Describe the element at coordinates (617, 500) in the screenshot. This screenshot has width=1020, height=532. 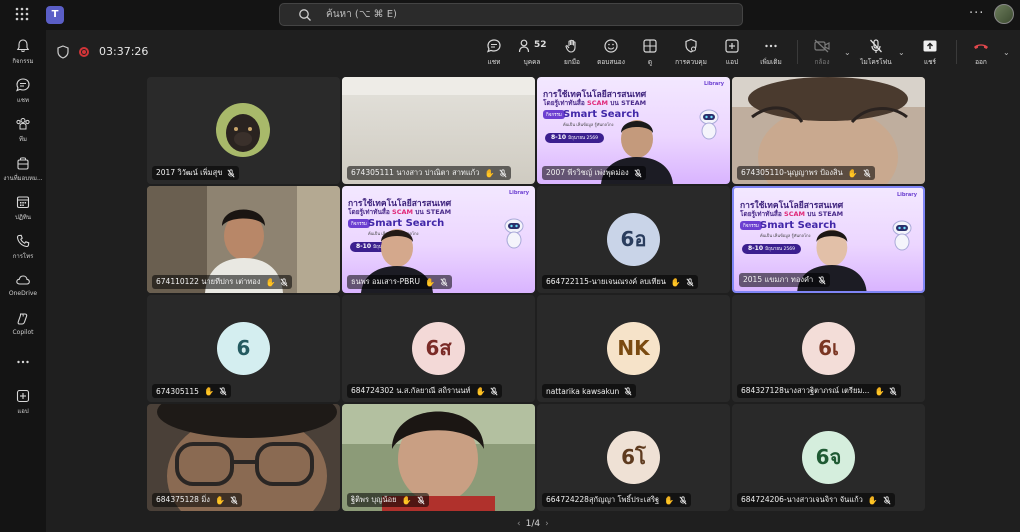
I see `participant-name-tag: 664724228สุกัญญา โพธิ์ประเสริฐ ✋` at that location.